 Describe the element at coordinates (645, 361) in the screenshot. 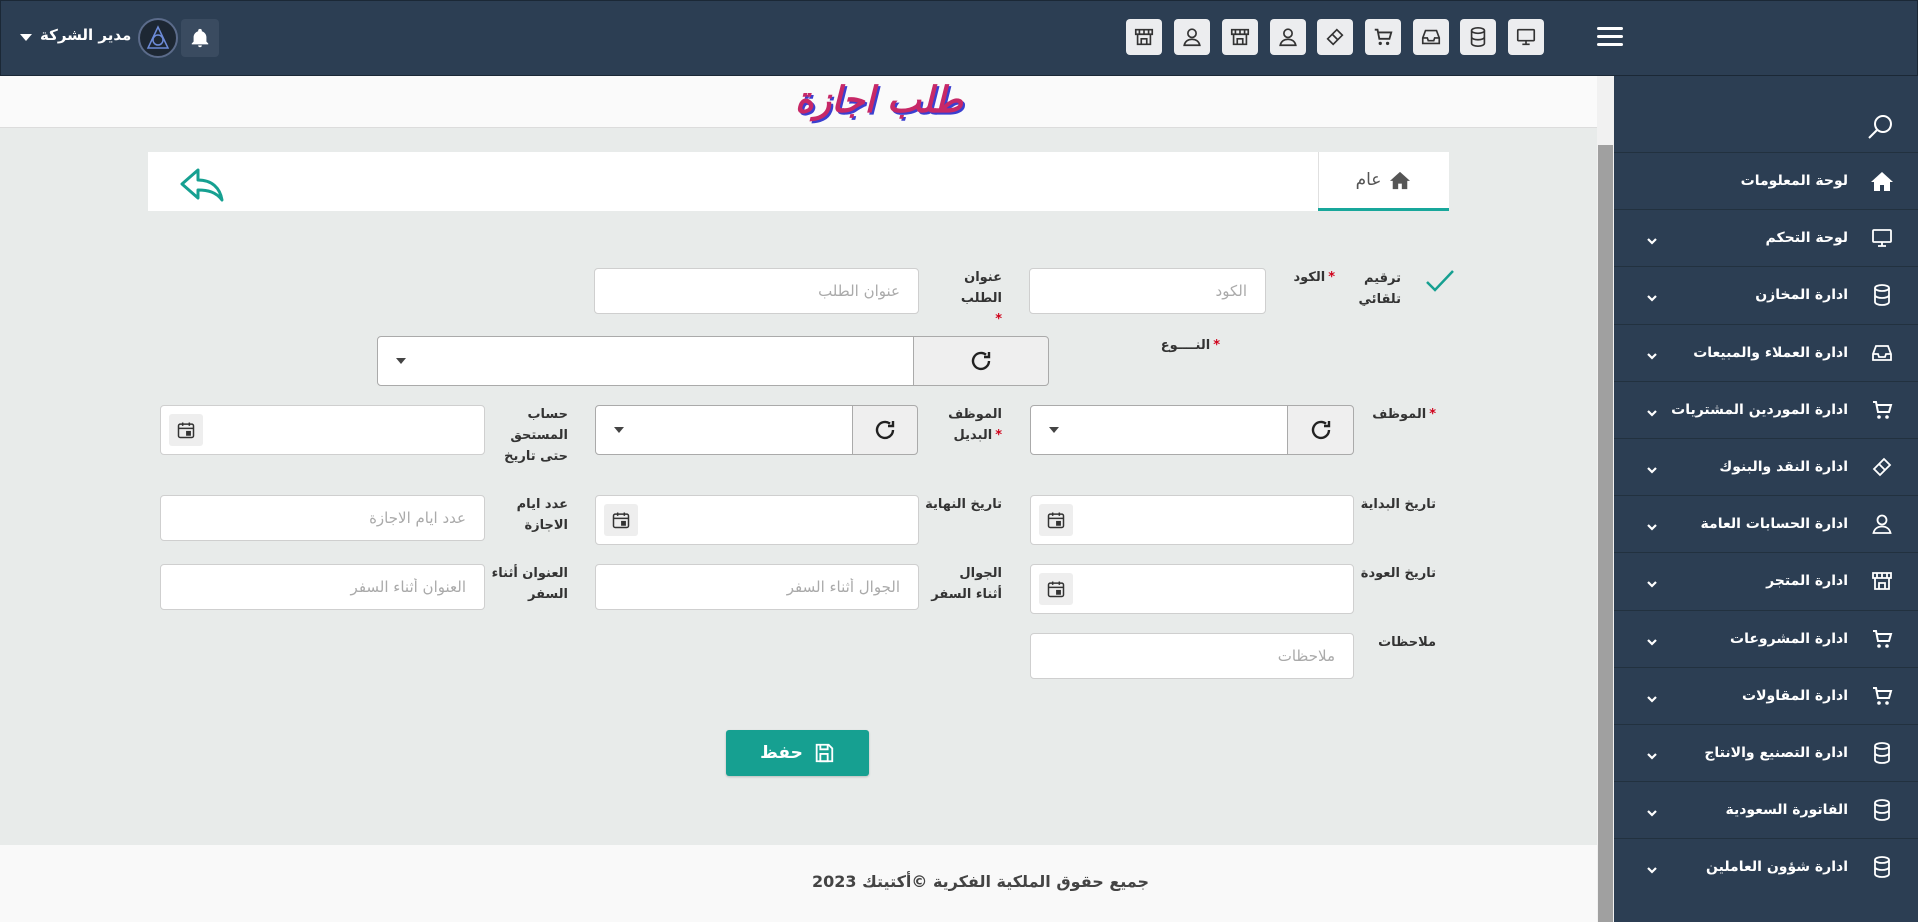

I see `type-select` at that location.